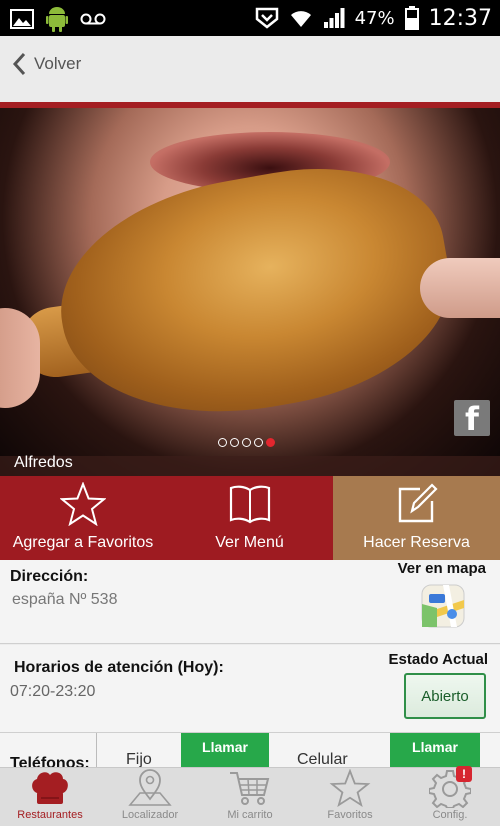 The image size is (500, 826). I want to click on status-bar: 47% 12:37, so click(250, 18).